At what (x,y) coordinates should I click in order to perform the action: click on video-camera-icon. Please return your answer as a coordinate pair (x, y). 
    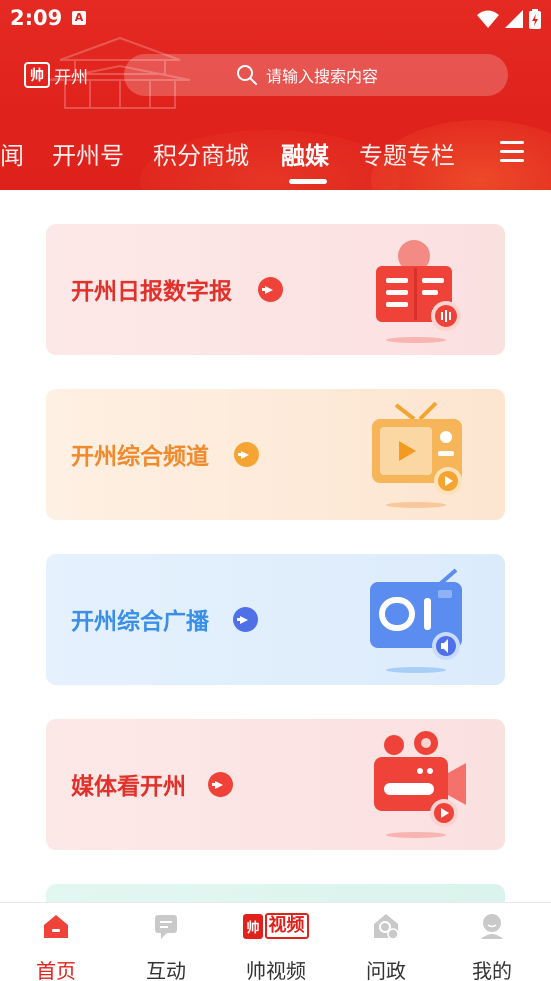
    Looking at the image, I should click on (420, 779).